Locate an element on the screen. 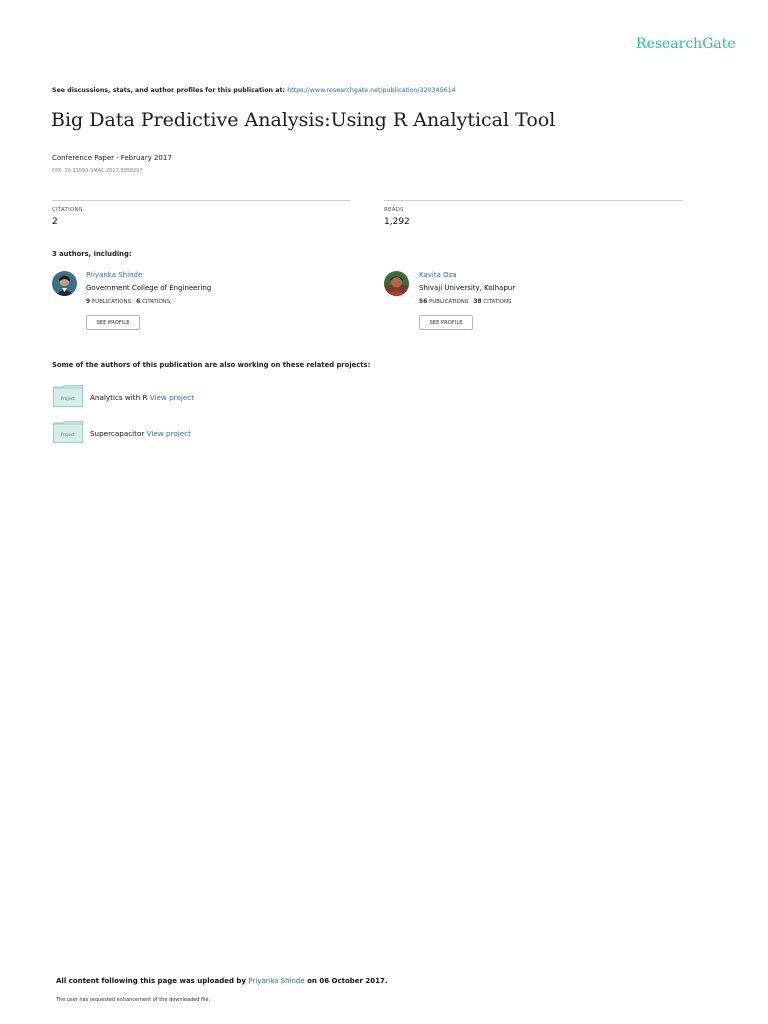  author-metrics: 9 PUBLICATIONS 6 CITATIONS is located at coordinates (128, 301).